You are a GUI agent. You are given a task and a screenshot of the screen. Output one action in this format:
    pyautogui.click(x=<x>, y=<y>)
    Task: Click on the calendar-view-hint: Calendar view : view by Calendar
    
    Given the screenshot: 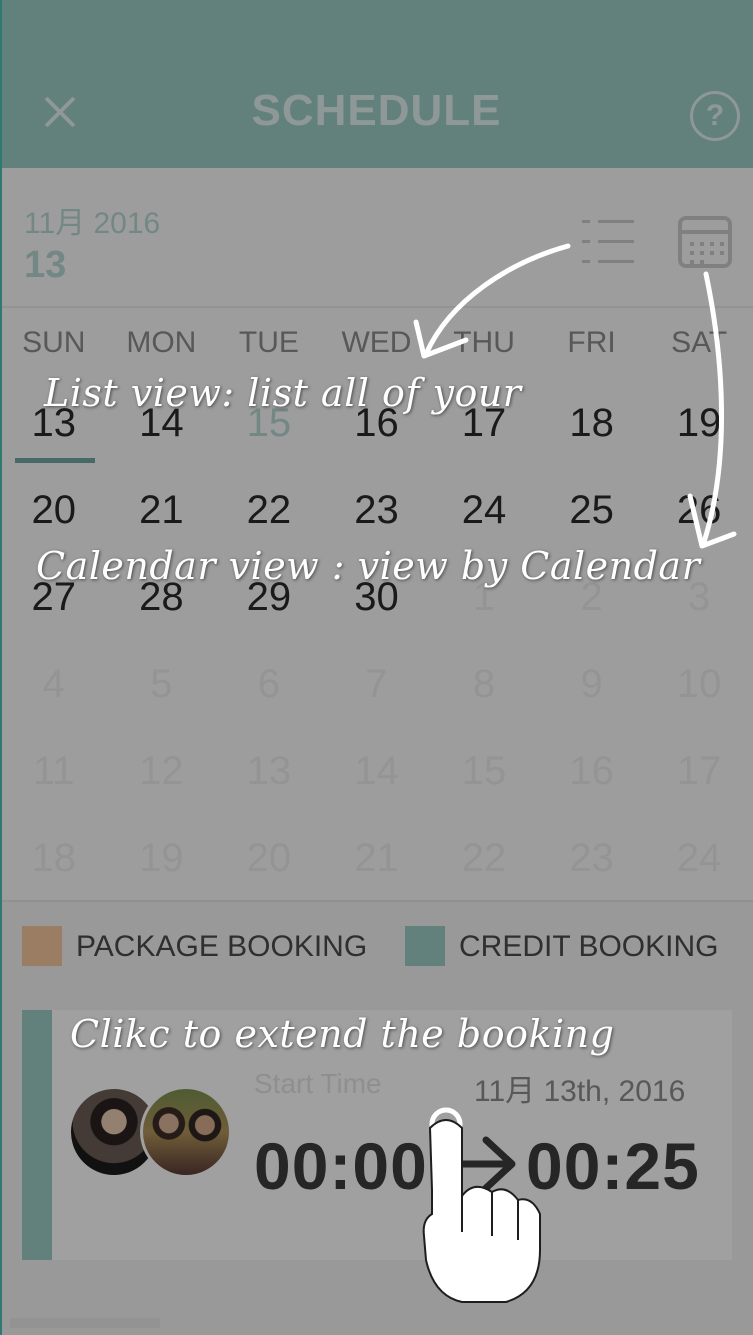 What is the action you would take?
    pyautogui.click(x=368, y=566)
    